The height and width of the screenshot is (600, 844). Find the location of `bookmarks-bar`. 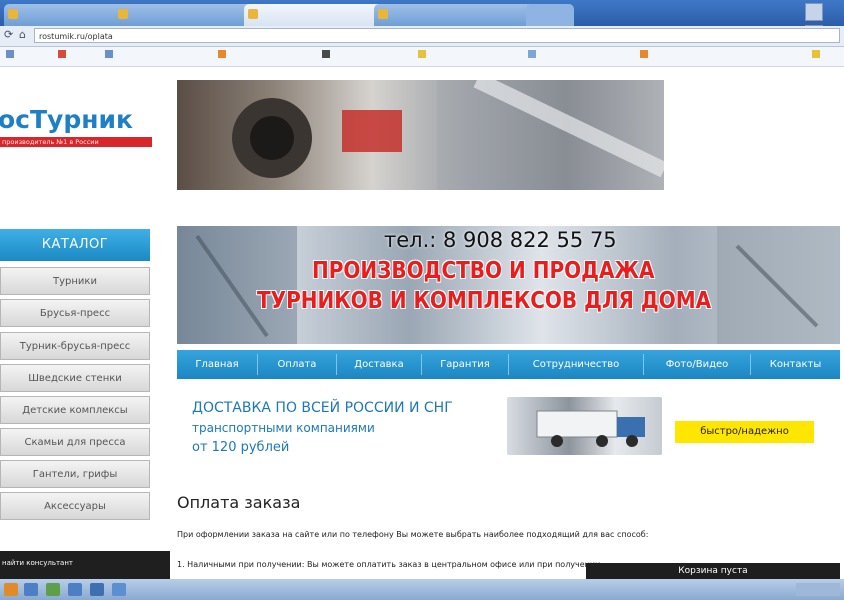

bookmarks-bar is located at coordinates (422, 57).